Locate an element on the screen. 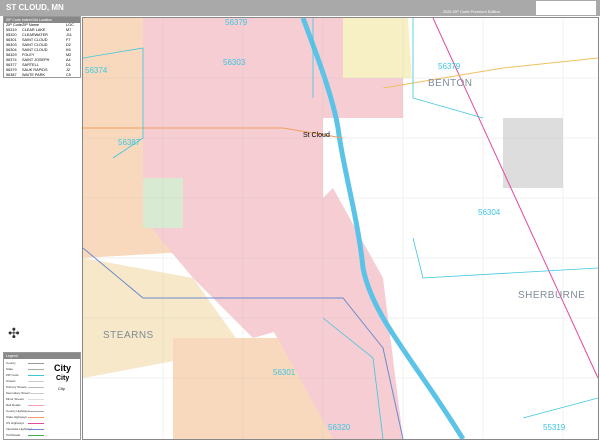  legend-city-large: City is located at coordinates (63, 368).